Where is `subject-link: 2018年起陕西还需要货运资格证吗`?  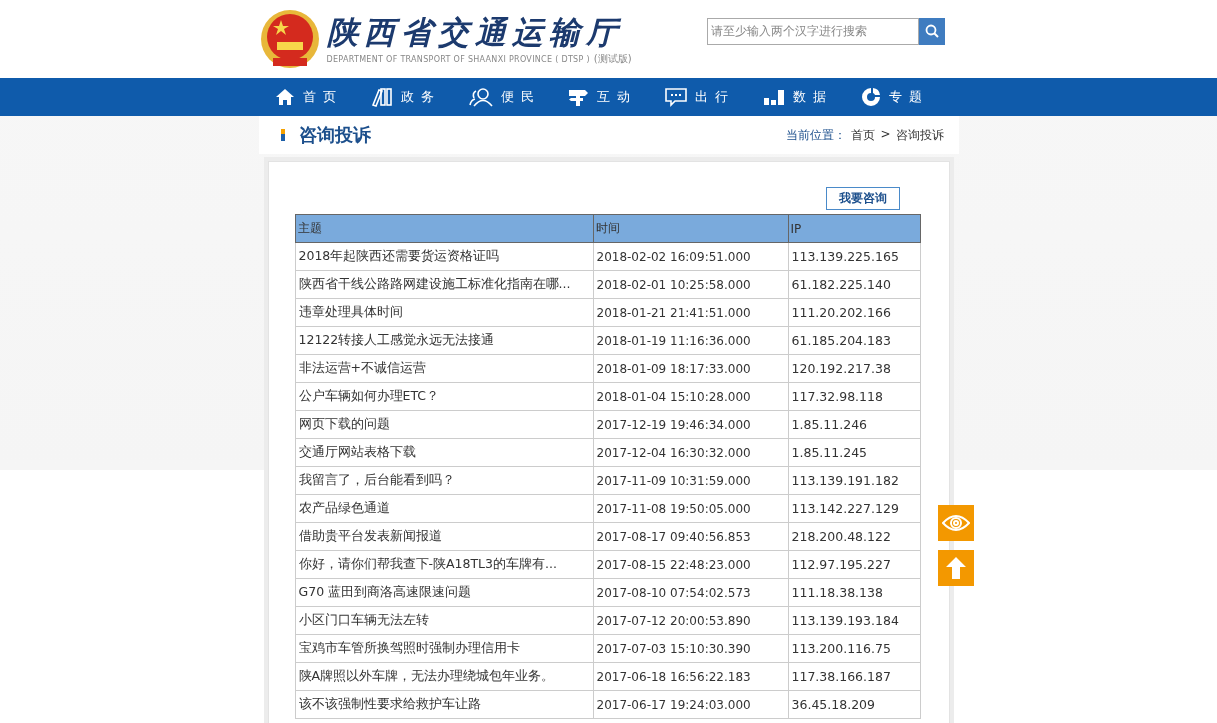 subject-link: 2018年起陕西还需要货运资格证吗 is located at coordinates (444, 256).